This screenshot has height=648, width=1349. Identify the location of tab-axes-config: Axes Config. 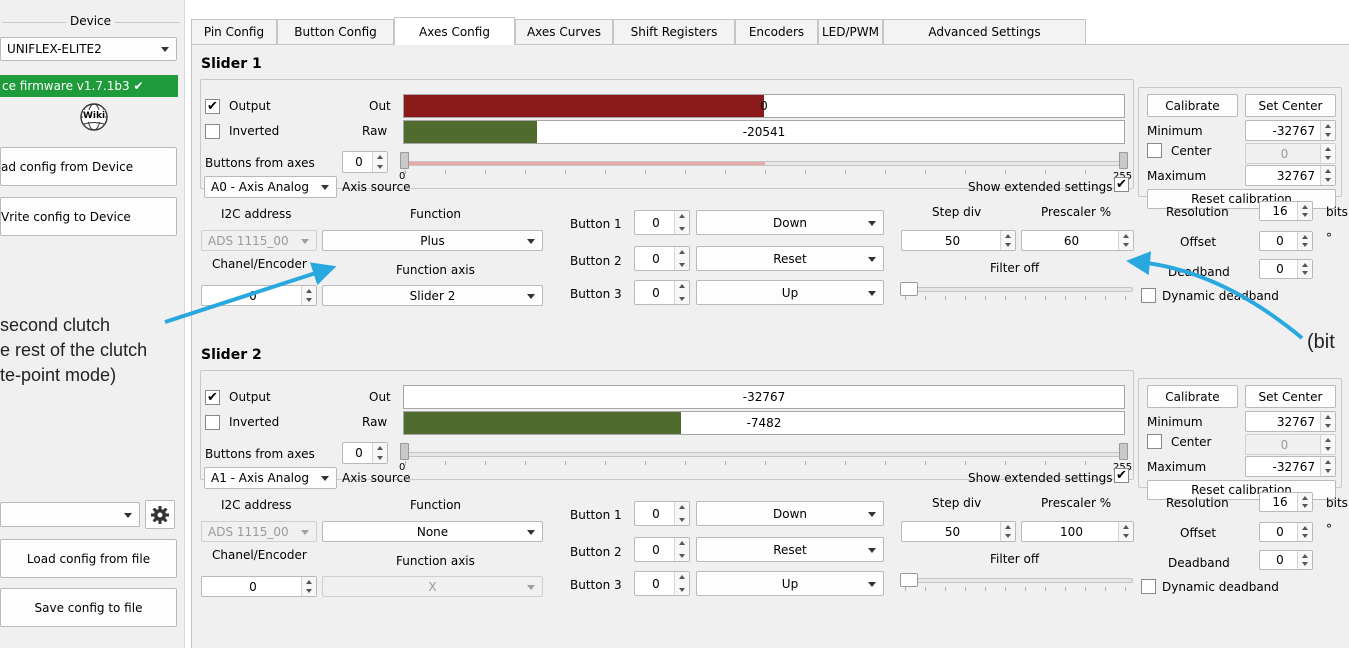
(454, 31).